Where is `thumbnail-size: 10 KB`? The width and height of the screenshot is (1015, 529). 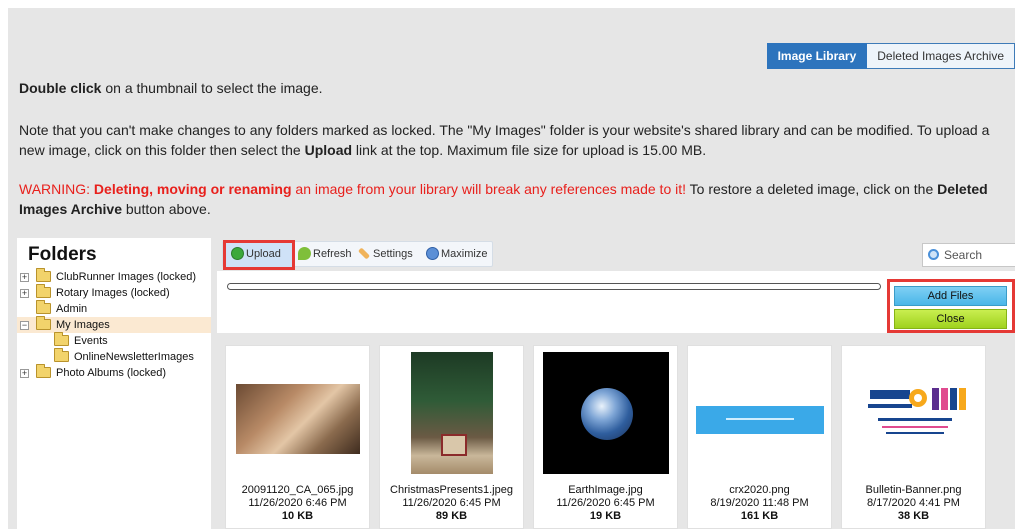 thumbnail-size: 10 KB is located at coordinates (297, 516).